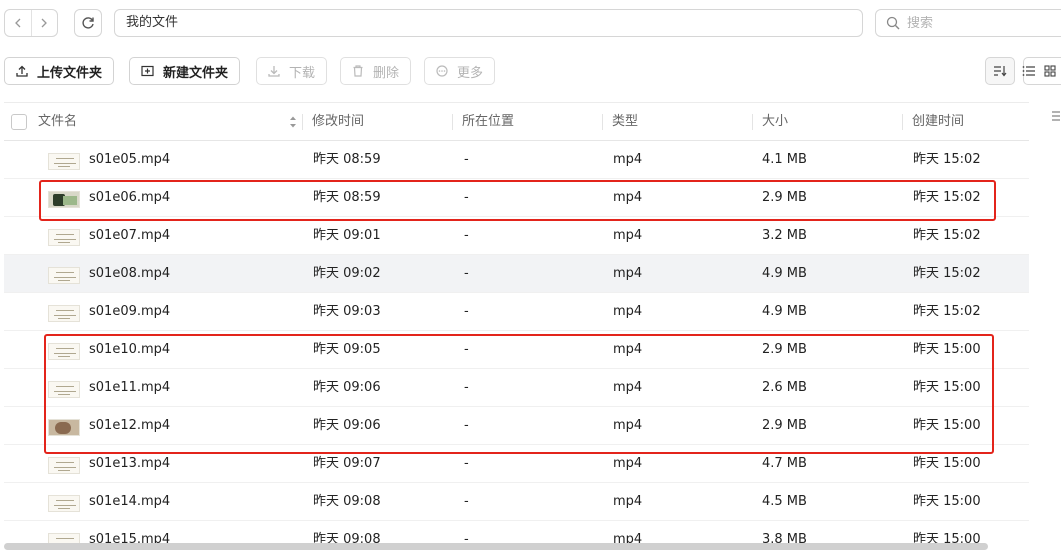 The width and height of the screenshot is (1061, 552). I want to click on refresh-icon, so click(88, 23).